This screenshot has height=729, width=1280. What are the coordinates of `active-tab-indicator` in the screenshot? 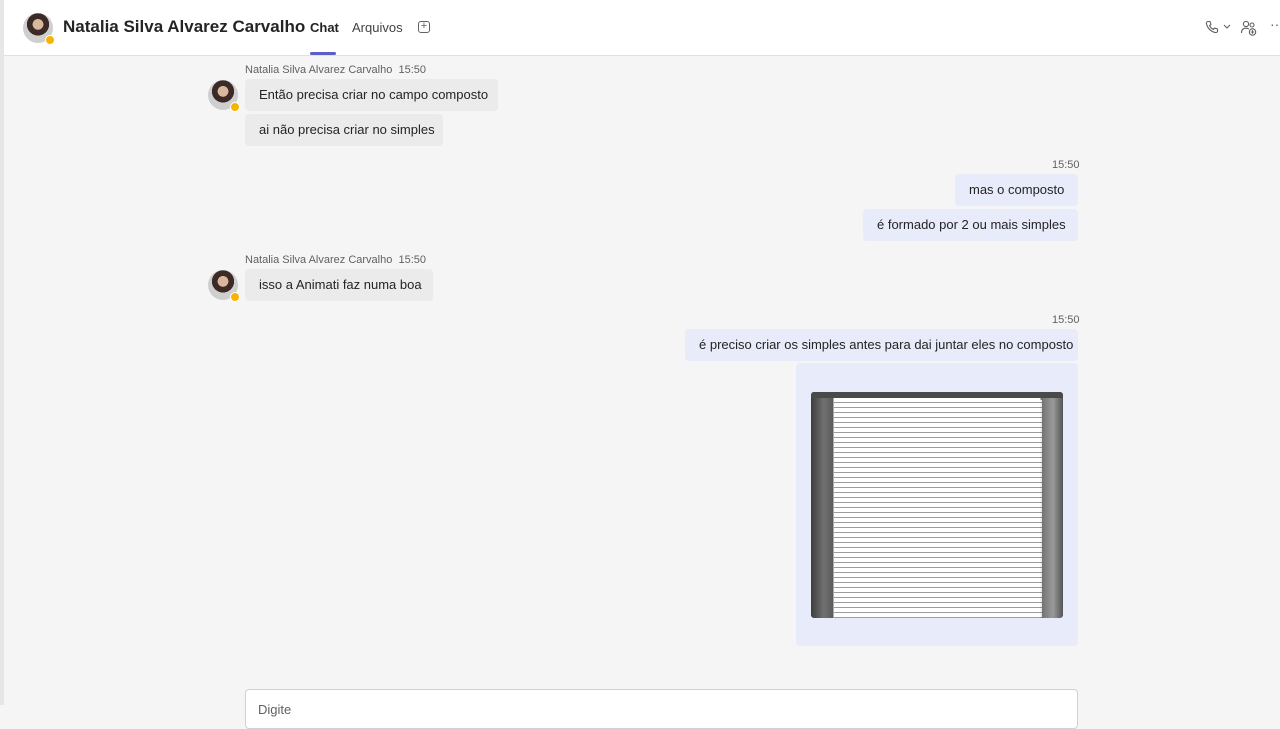 It's located at (323, 53).